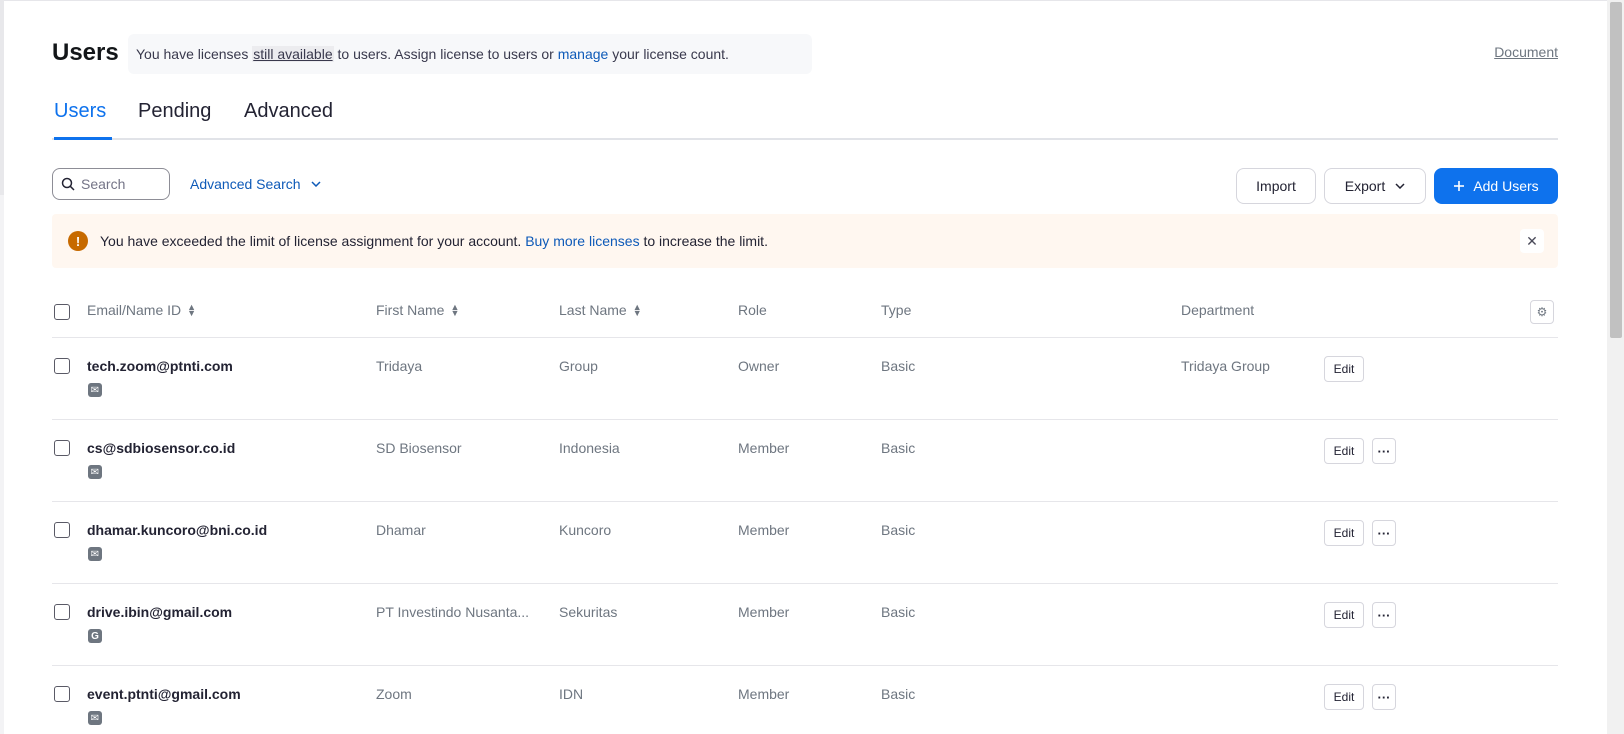  Describe the element at coordinates (1276, 186) in the screenshot. I see `import-button: Import` at that location.